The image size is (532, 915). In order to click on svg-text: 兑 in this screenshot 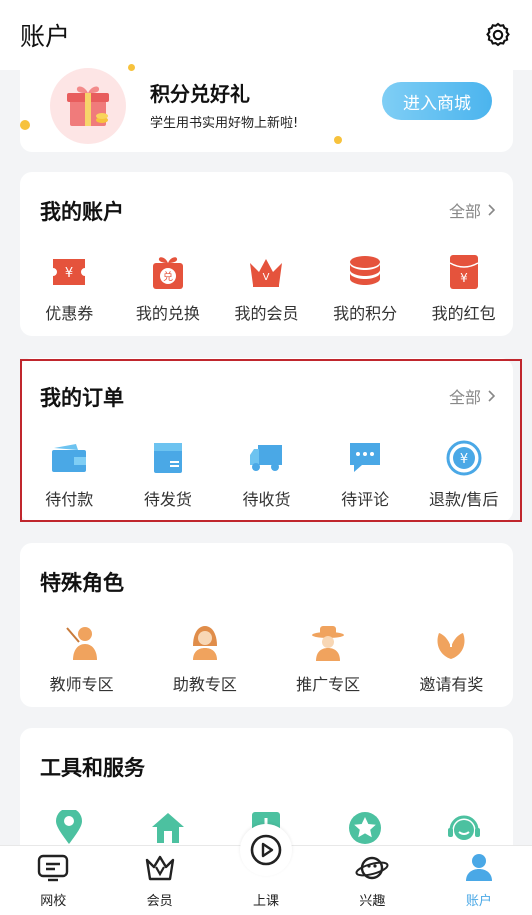, I will do `click(168, 276)`.